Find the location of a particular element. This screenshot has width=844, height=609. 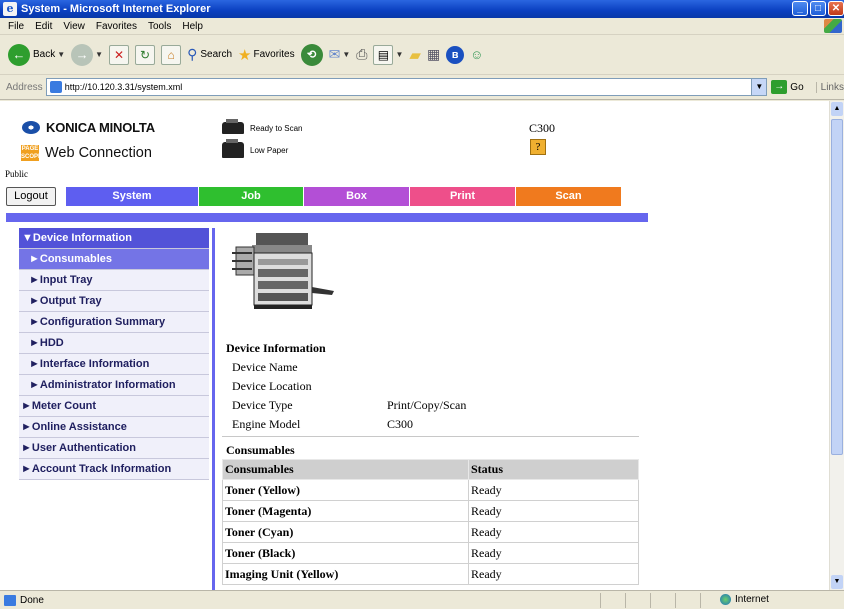

home-icon: ⌂ is located at coordinates (171, 54).